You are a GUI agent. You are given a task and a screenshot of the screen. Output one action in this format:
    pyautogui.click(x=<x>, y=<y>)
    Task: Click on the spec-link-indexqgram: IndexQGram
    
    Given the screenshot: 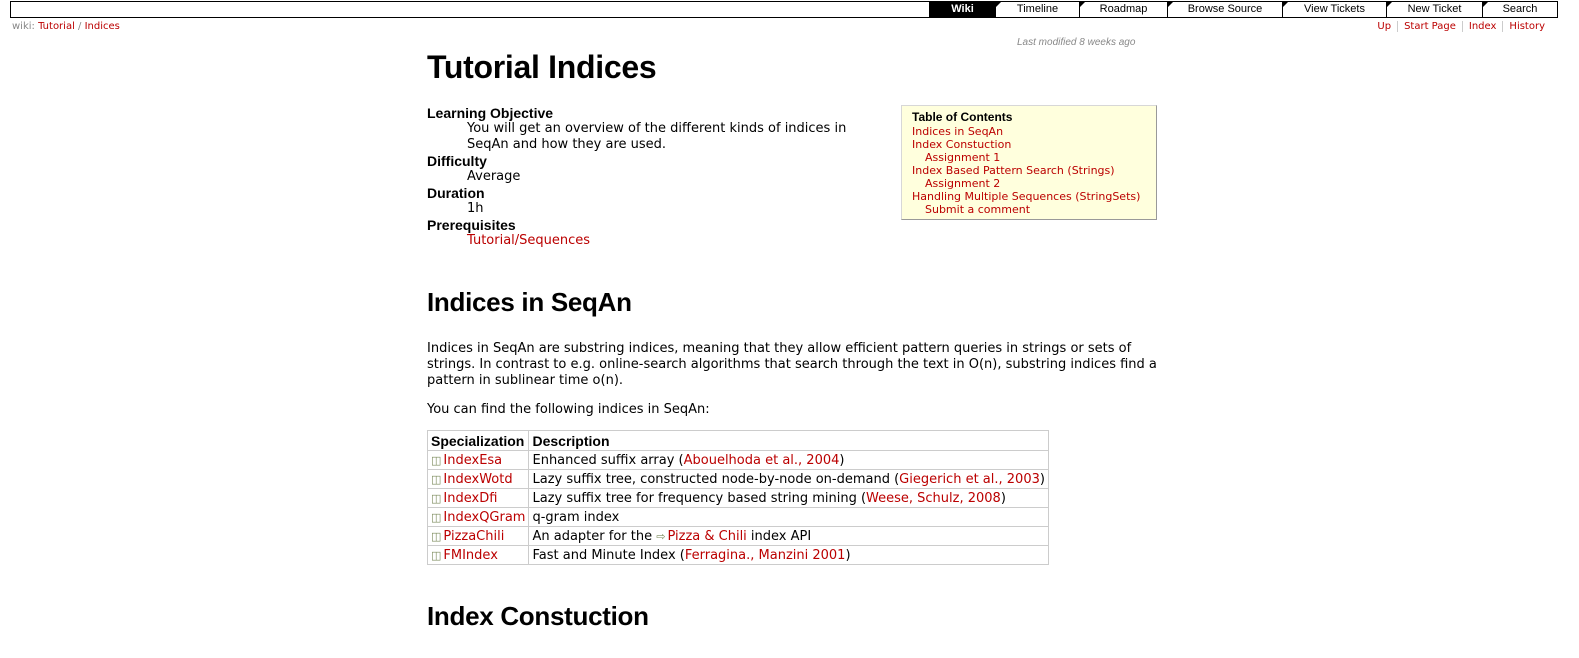 What is the action you would take?
    pyautogui.click(x=484, y=517)
    